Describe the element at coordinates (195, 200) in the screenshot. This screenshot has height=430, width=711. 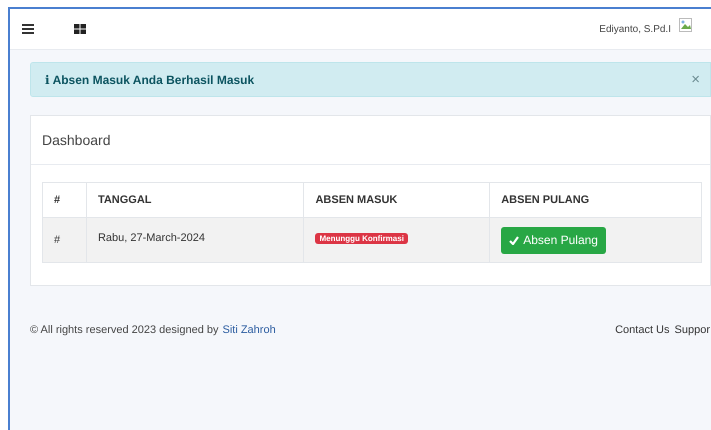
I see `column-header: TANGGAL` at that location.